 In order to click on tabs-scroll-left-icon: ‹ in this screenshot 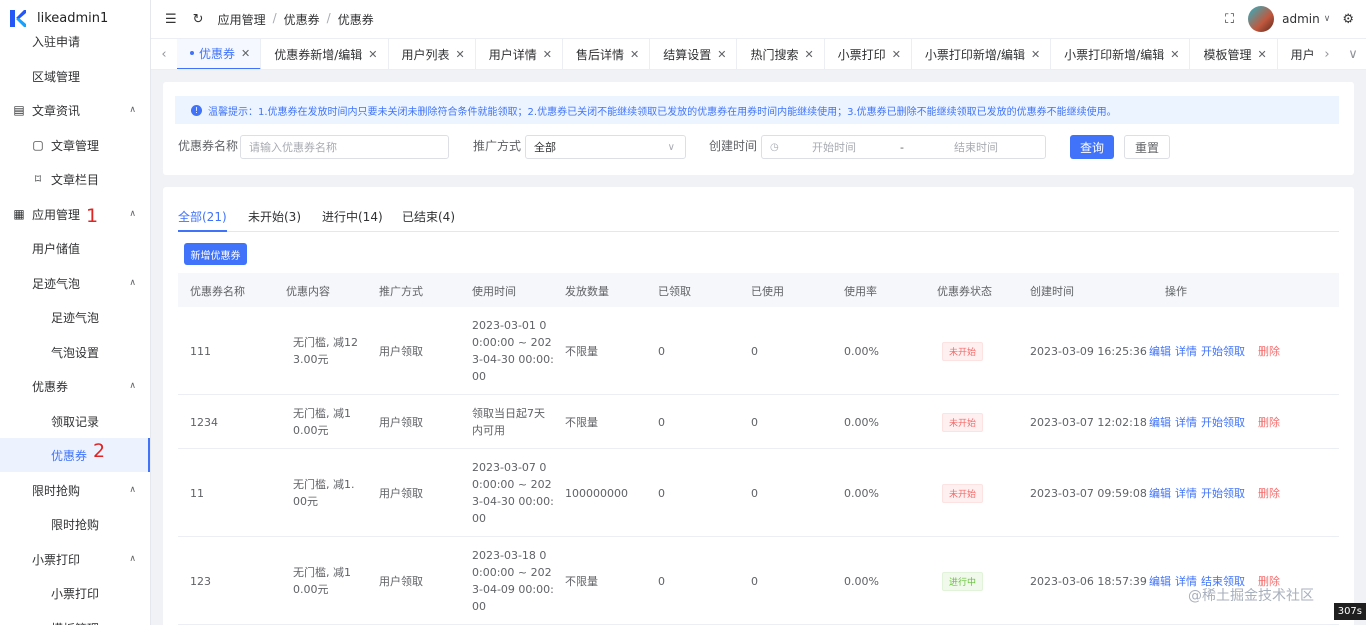, I will do `click(164, 54)`.